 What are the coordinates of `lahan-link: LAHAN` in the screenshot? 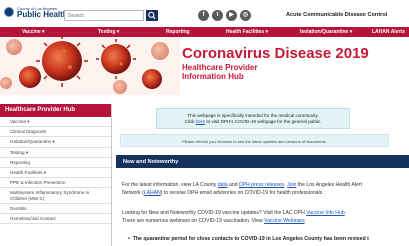 It's located at (152, 193).